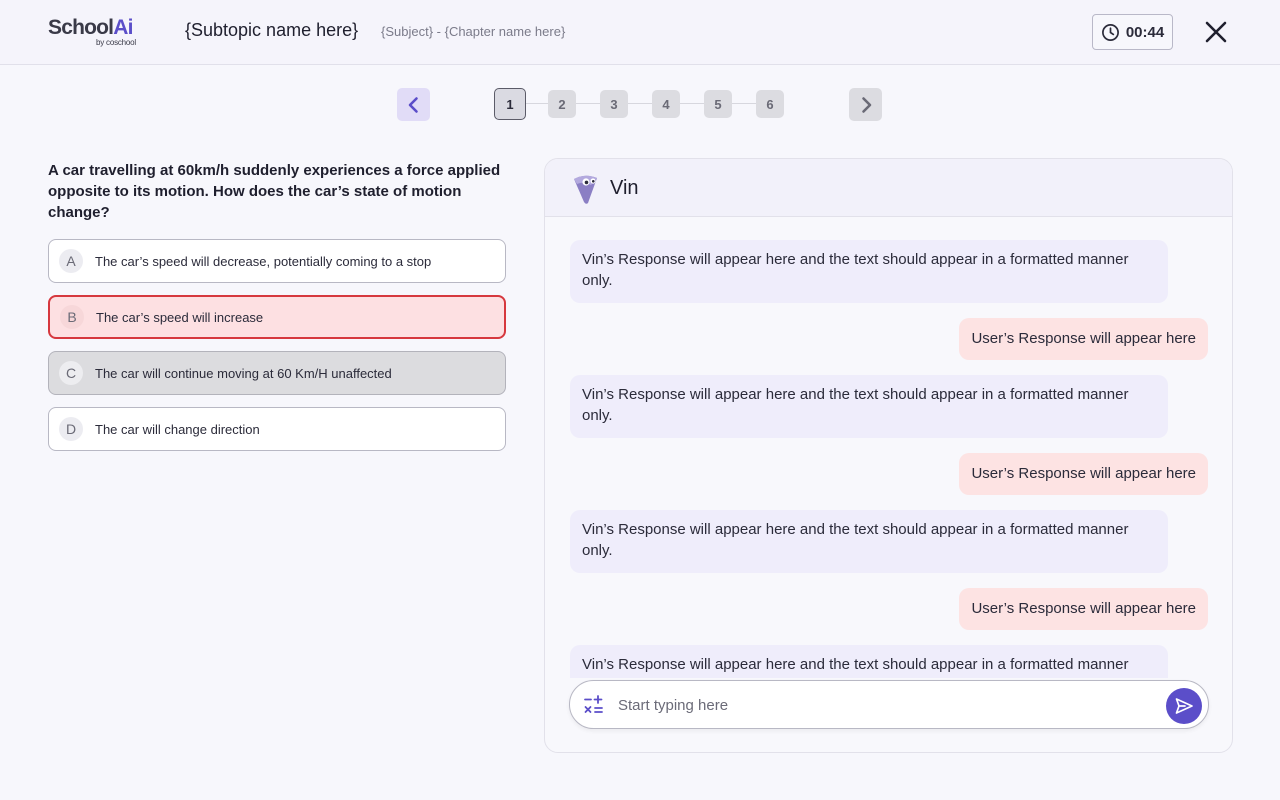  What do you see at coordinates (510, 104) in the screenshot?
I see `page-button-1: 1` at bounding box center [510, 104].